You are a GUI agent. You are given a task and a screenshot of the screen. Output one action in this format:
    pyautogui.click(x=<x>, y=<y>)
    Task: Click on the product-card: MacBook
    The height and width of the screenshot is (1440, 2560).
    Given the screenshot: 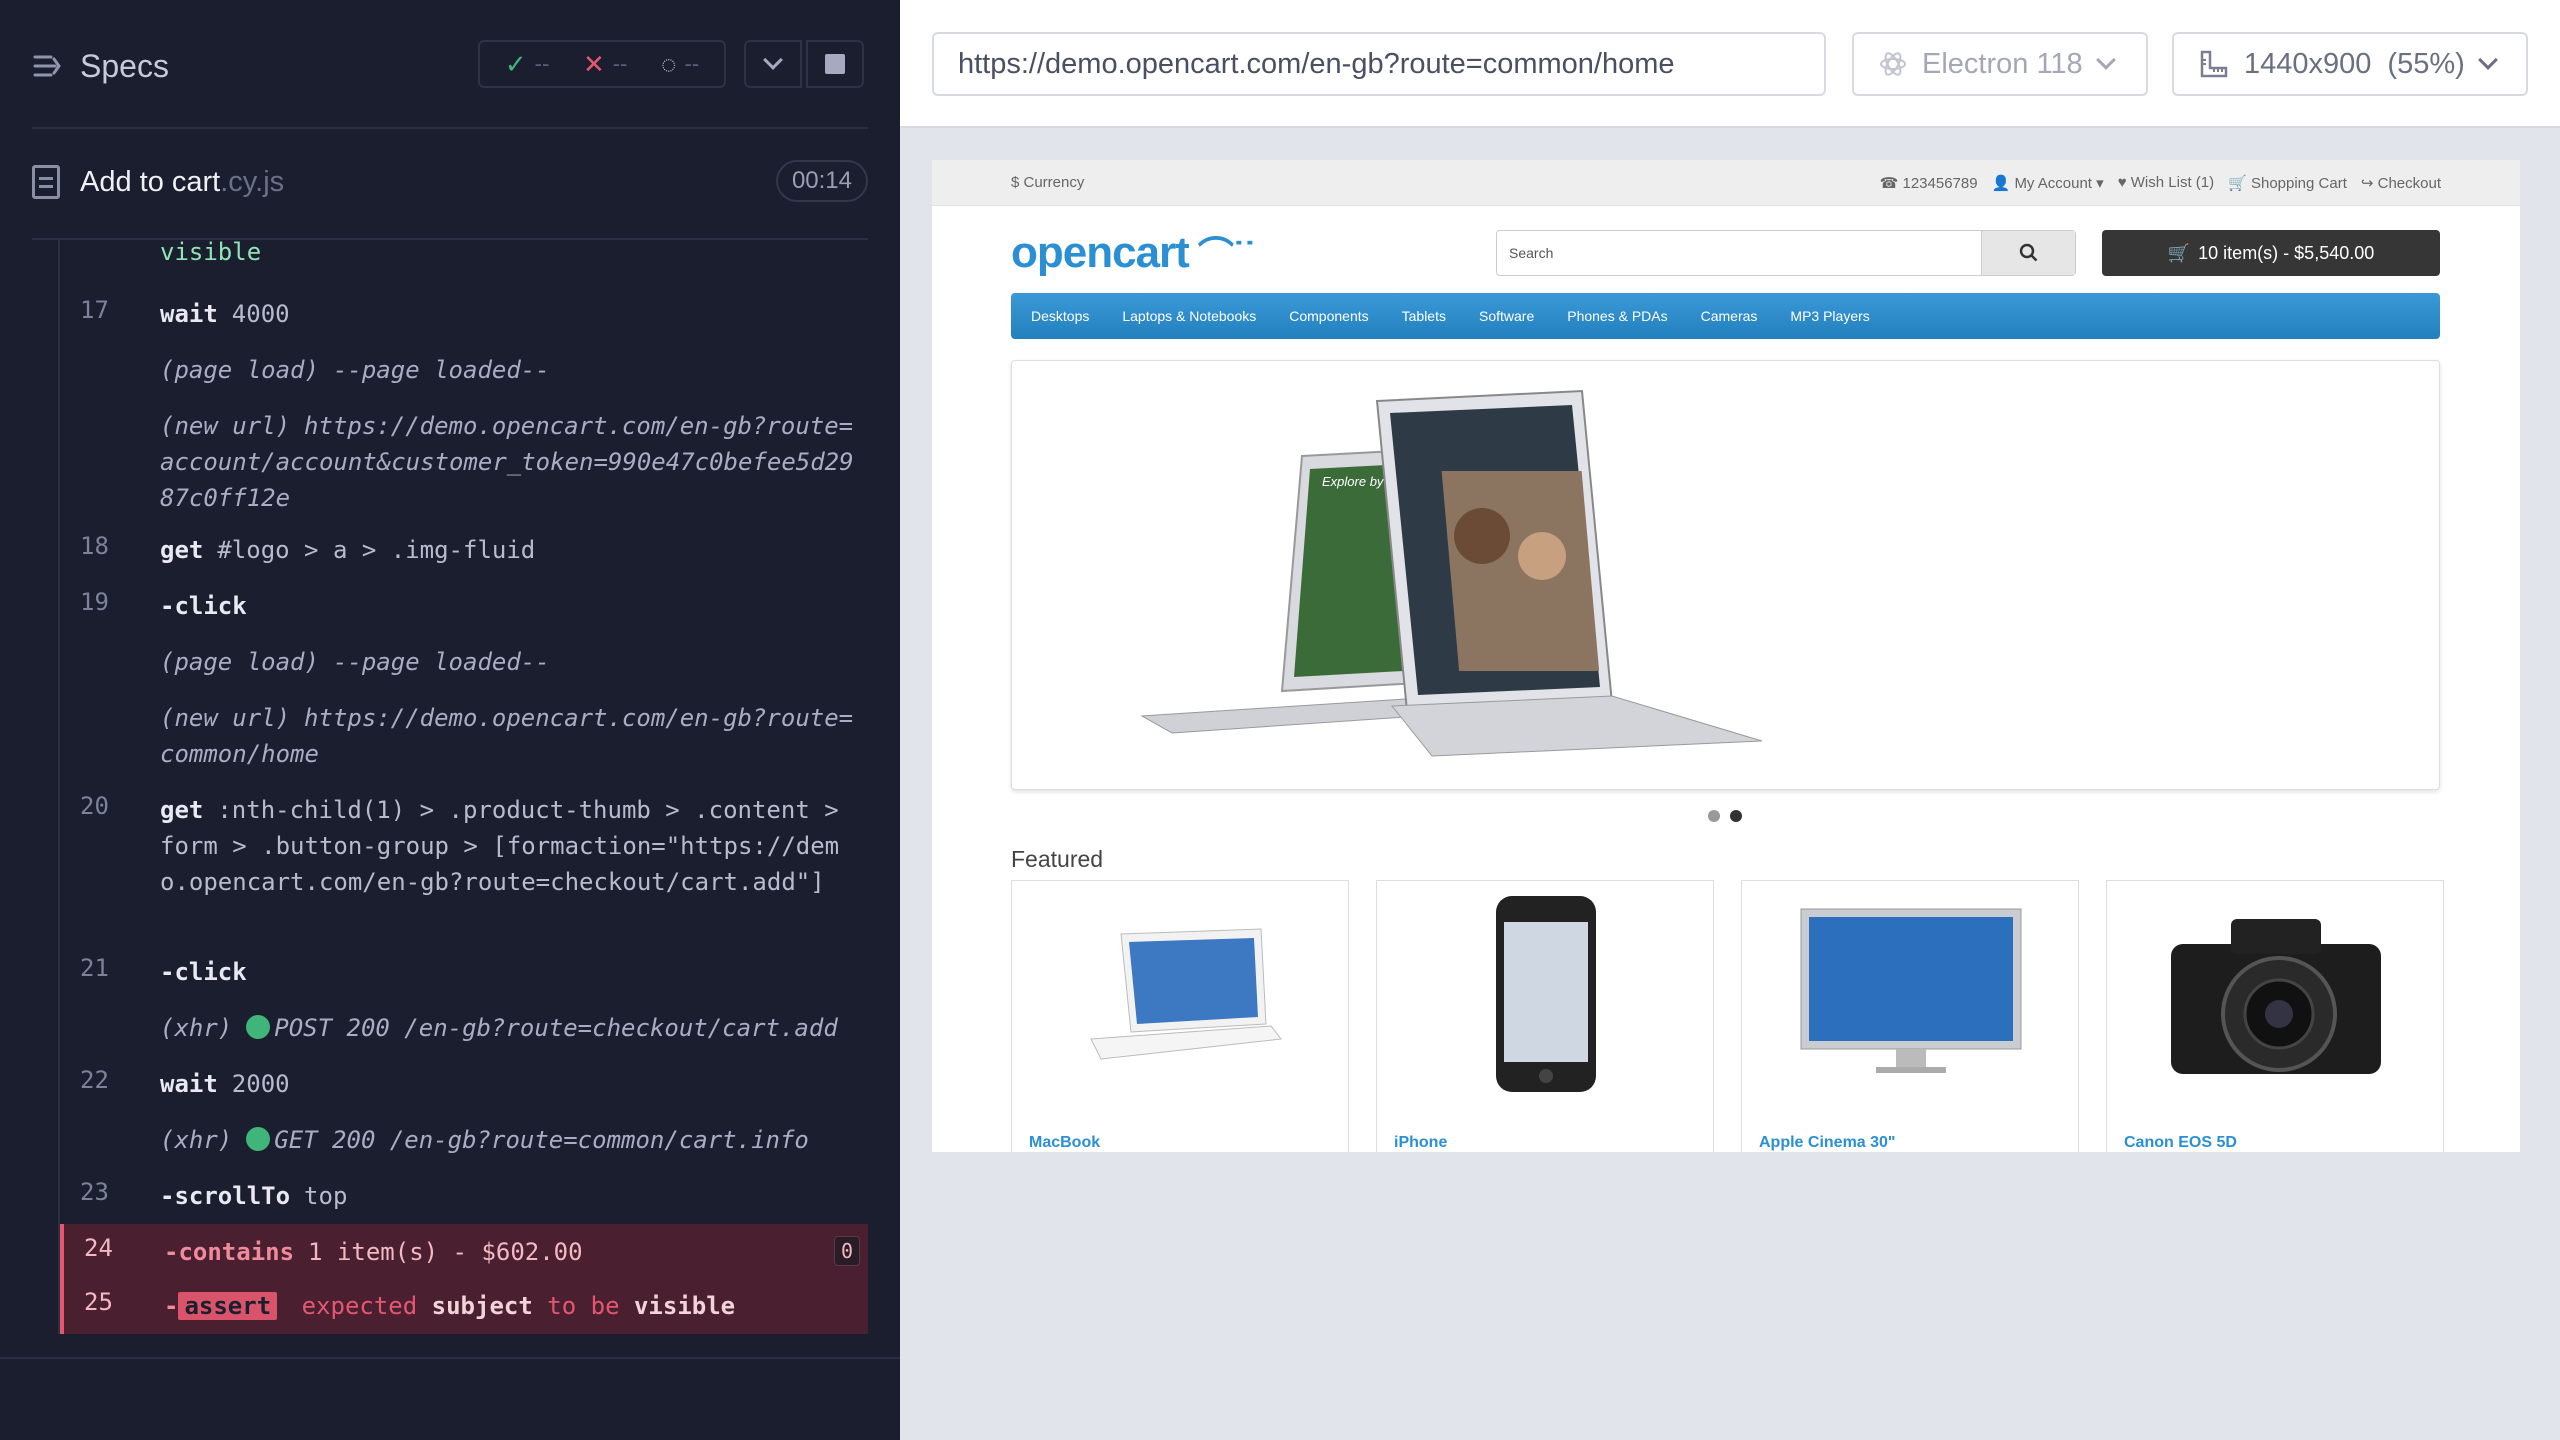 What is the action you would take?
    pyautogui.click(x=1180, y=1016)
    